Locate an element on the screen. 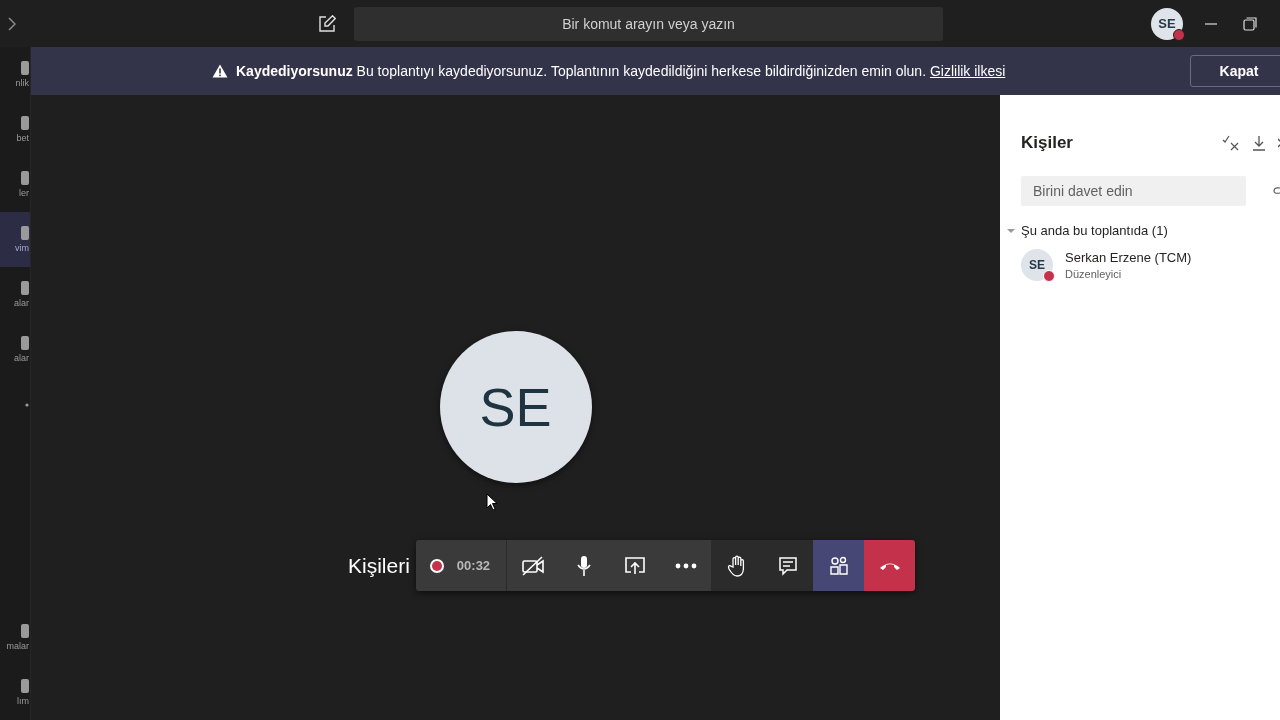  warning-icon is located at coordinates (220, 71).